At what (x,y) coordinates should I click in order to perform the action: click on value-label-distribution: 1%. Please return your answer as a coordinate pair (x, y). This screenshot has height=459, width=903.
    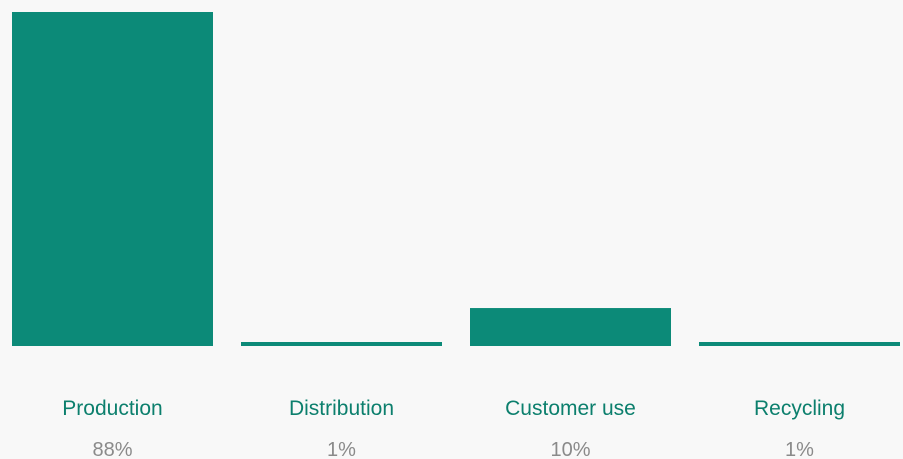
    Looking at the image, I should click on (341, 449).